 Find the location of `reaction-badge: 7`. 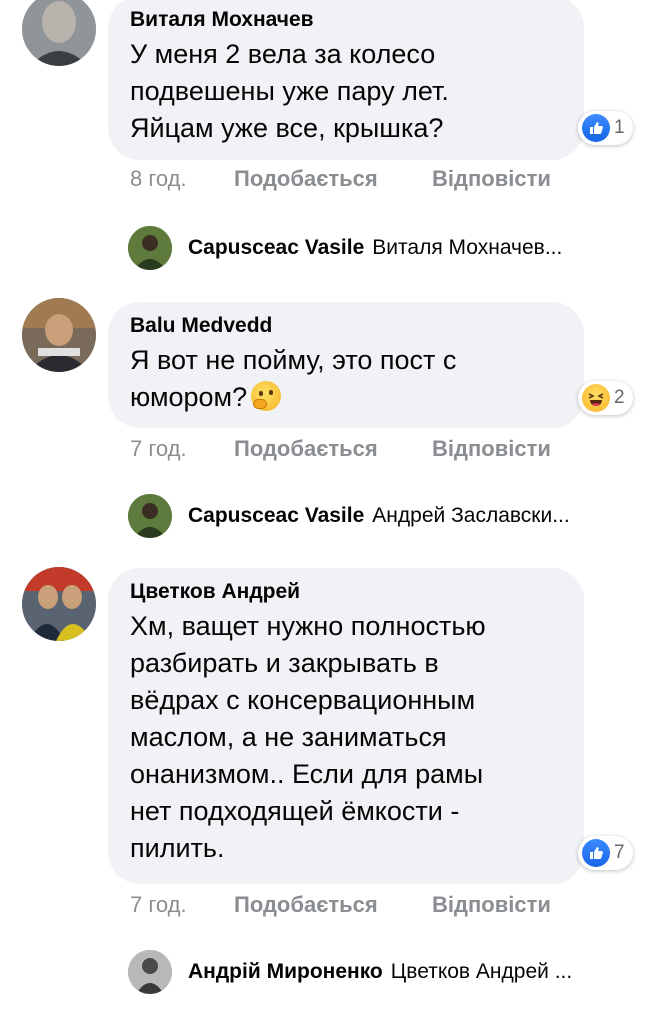

reaction-badge: 7 is located at coordinates (605, 853).